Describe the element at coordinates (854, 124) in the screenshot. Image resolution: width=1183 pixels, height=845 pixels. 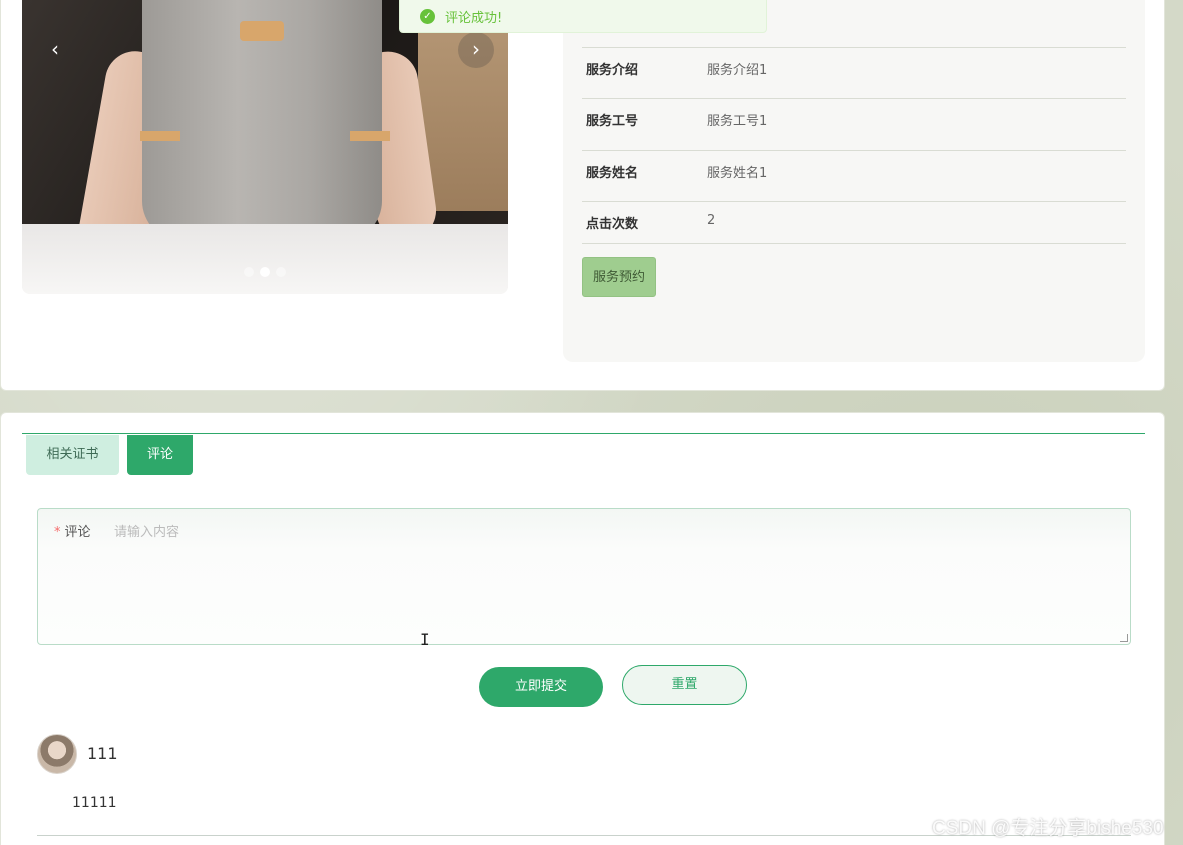
I see `info-row: 服务工号 服务工号1` at that location.